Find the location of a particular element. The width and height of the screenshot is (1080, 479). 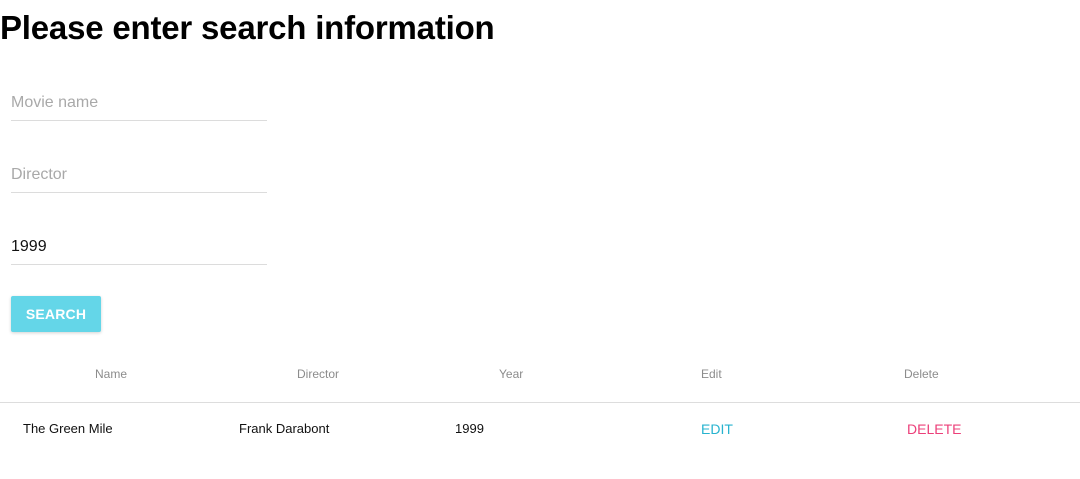

column-header-year: Year is located at coordinates (511, 374).